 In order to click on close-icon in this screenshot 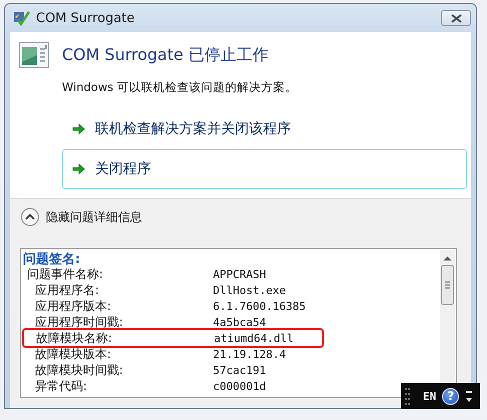, I will do `click(456, 18)`.